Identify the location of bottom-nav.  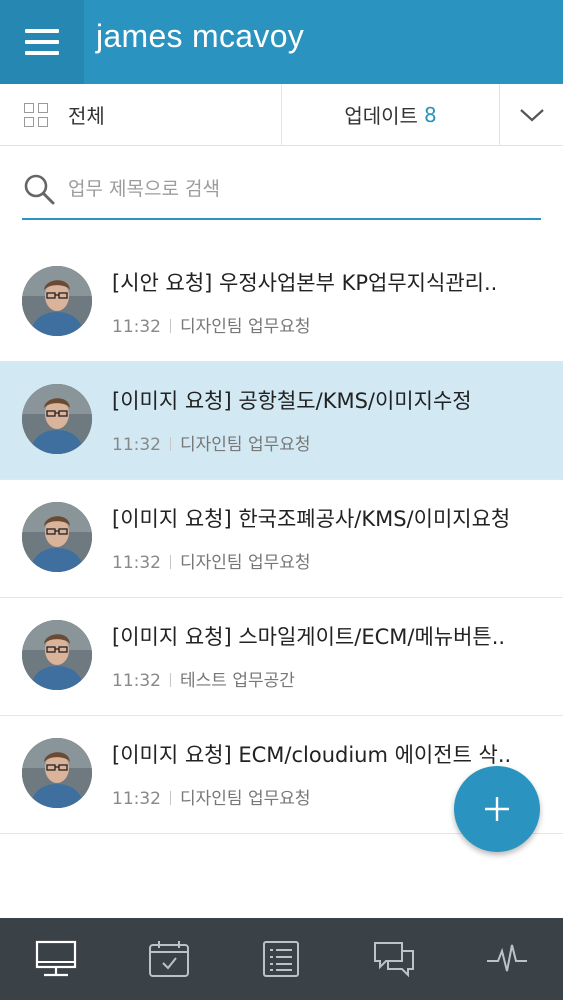
(281, 959).